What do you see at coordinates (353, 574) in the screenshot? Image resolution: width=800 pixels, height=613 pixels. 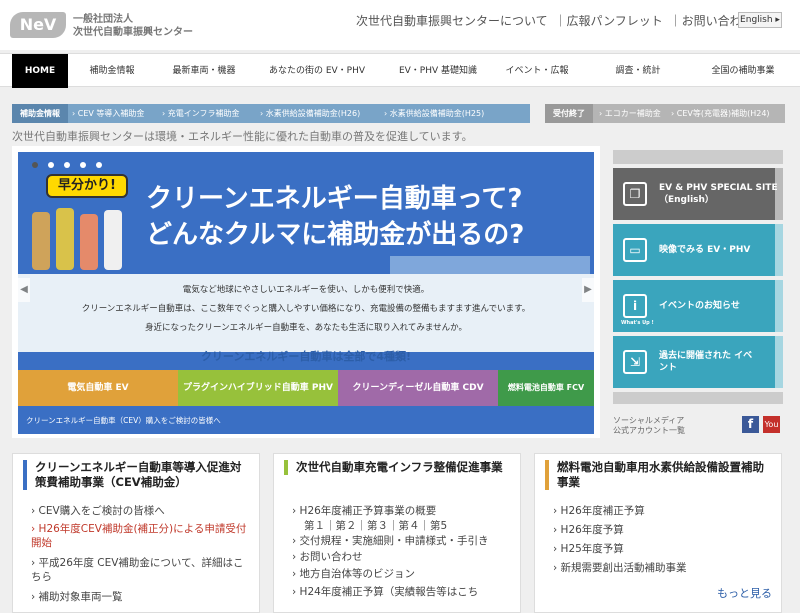 I see `list-item: › 地方自治体等のビジョン` at bounding box center [353, 574].